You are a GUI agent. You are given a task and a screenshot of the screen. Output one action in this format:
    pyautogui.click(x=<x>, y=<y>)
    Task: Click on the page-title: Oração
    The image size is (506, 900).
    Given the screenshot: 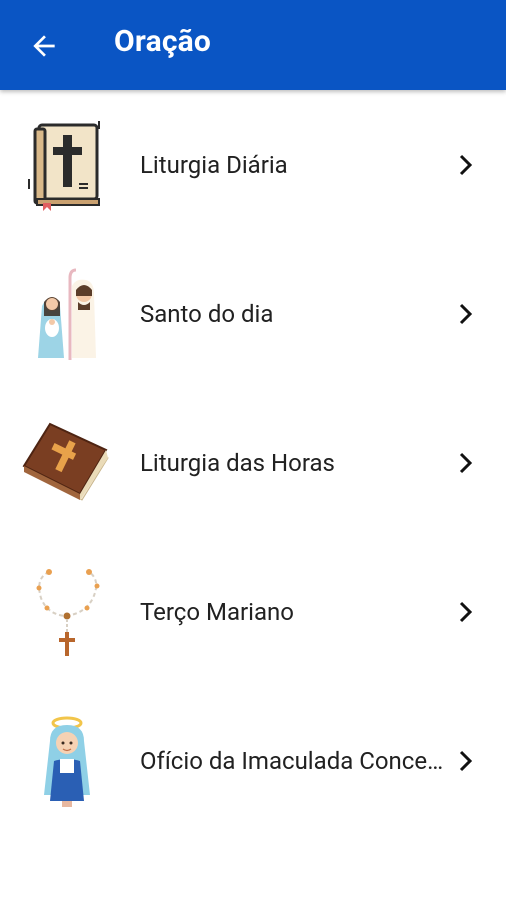 What is the action you would take?
    pyautogui.click(x=163, y=41)
    